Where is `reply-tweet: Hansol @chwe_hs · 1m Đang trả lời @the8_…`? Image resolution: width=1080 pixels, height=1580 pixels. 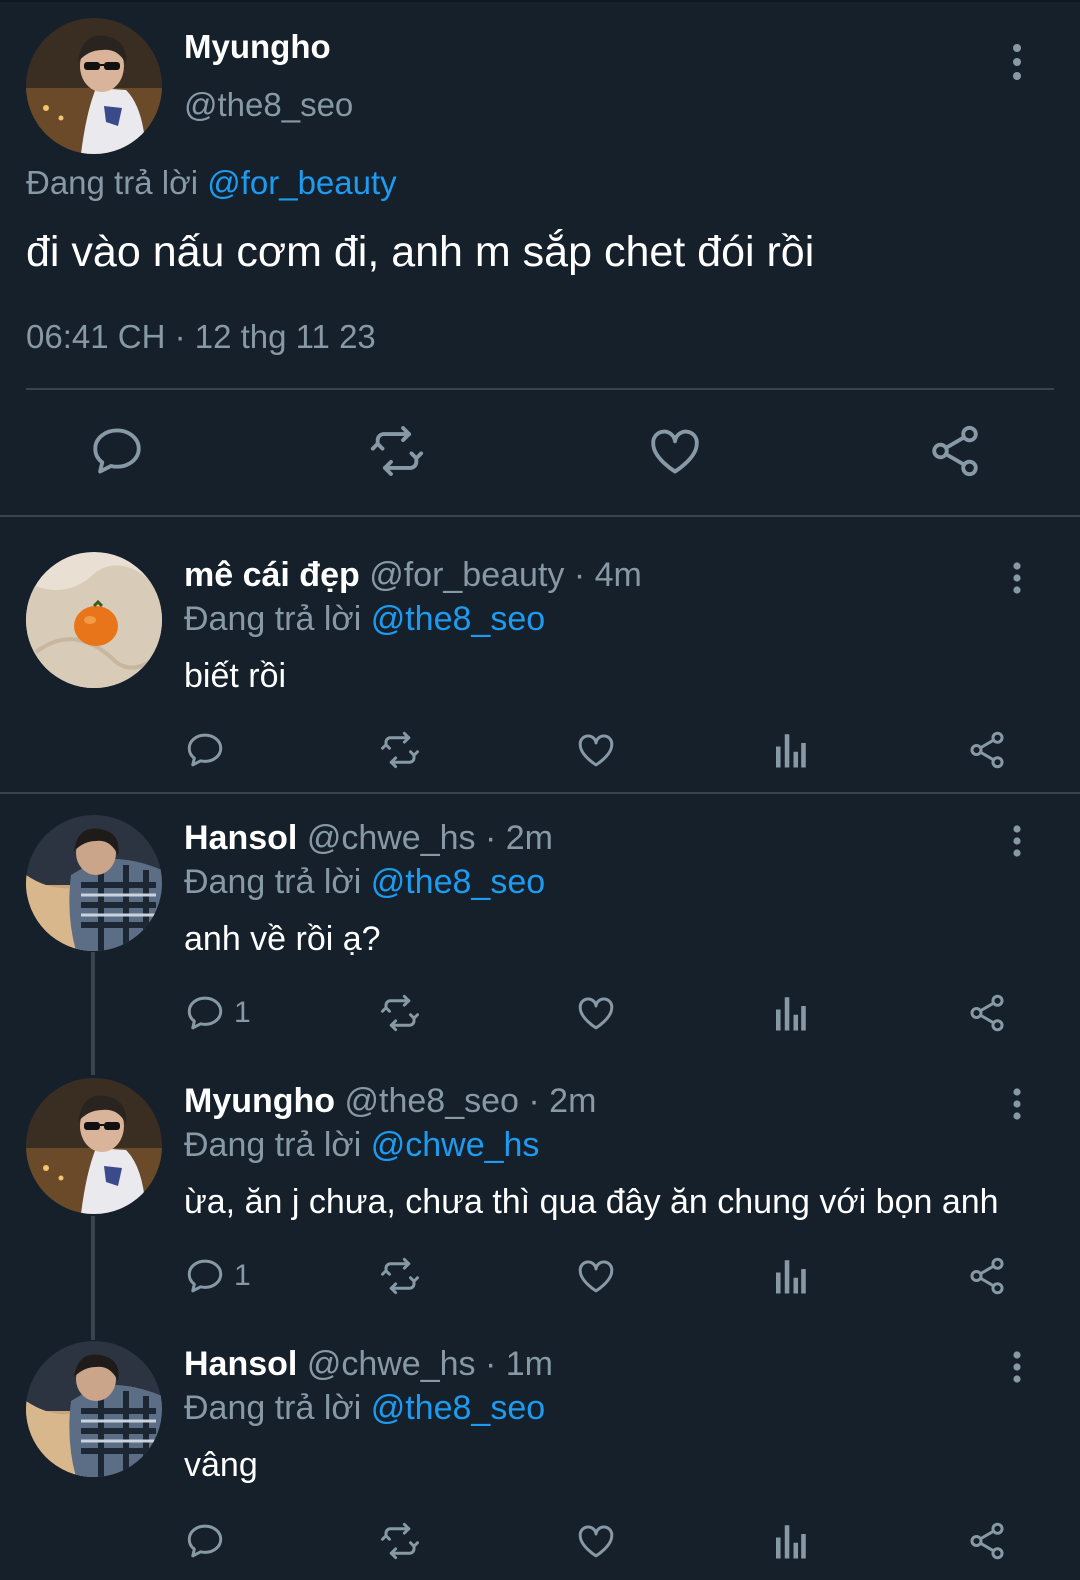 reply-tweet: Hansol @chwe_hs · 1m Đang trả lời @the8_… is located at coordinates (540, 1456).